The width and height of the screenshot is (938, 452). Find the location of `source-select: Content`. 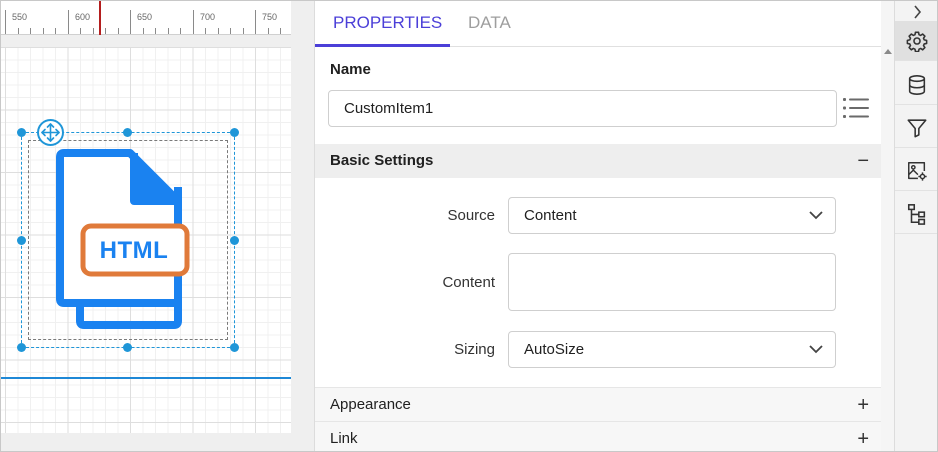

source-select: Content is located at coordinates (672, 215).